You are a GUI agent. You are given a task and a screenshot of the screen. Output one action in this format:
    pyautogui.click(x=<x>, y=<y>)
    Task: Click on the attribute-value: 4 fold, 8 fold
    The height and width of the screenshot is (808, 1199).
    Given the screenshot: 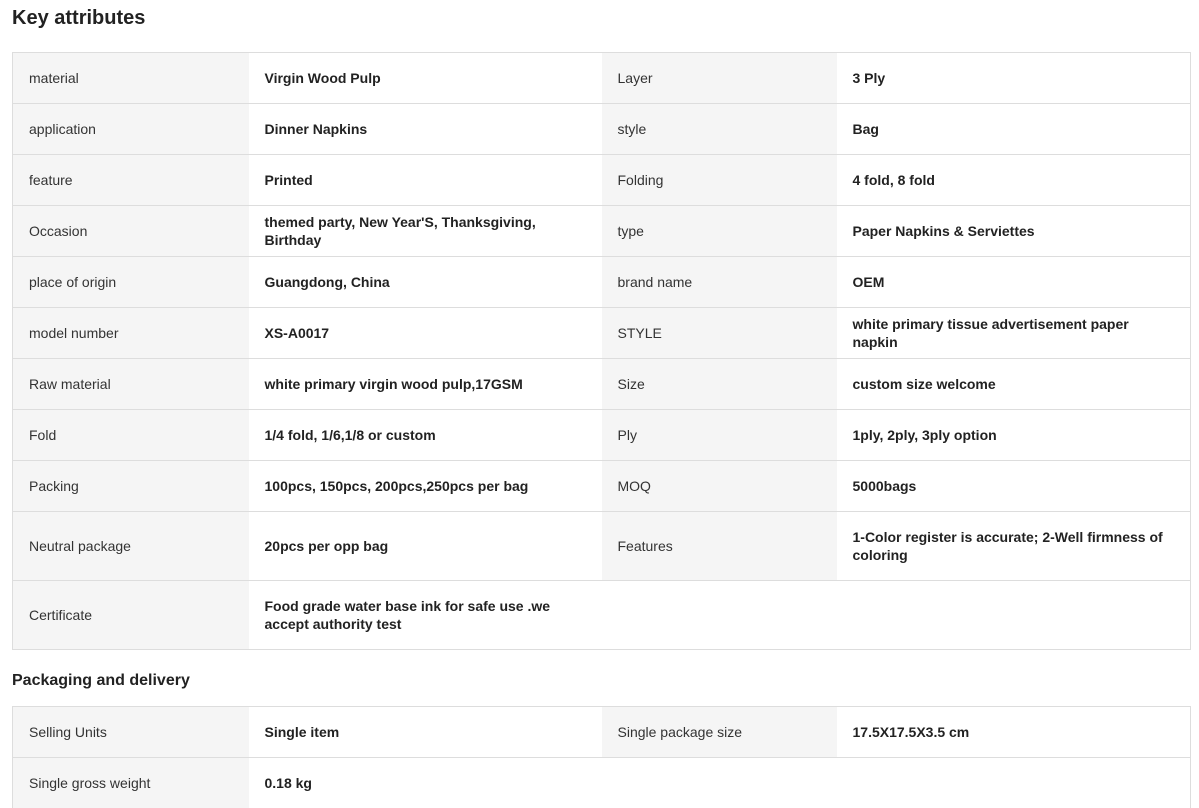 What is the action you would take?
    pyautogui.click(x=1013, y=180)
    